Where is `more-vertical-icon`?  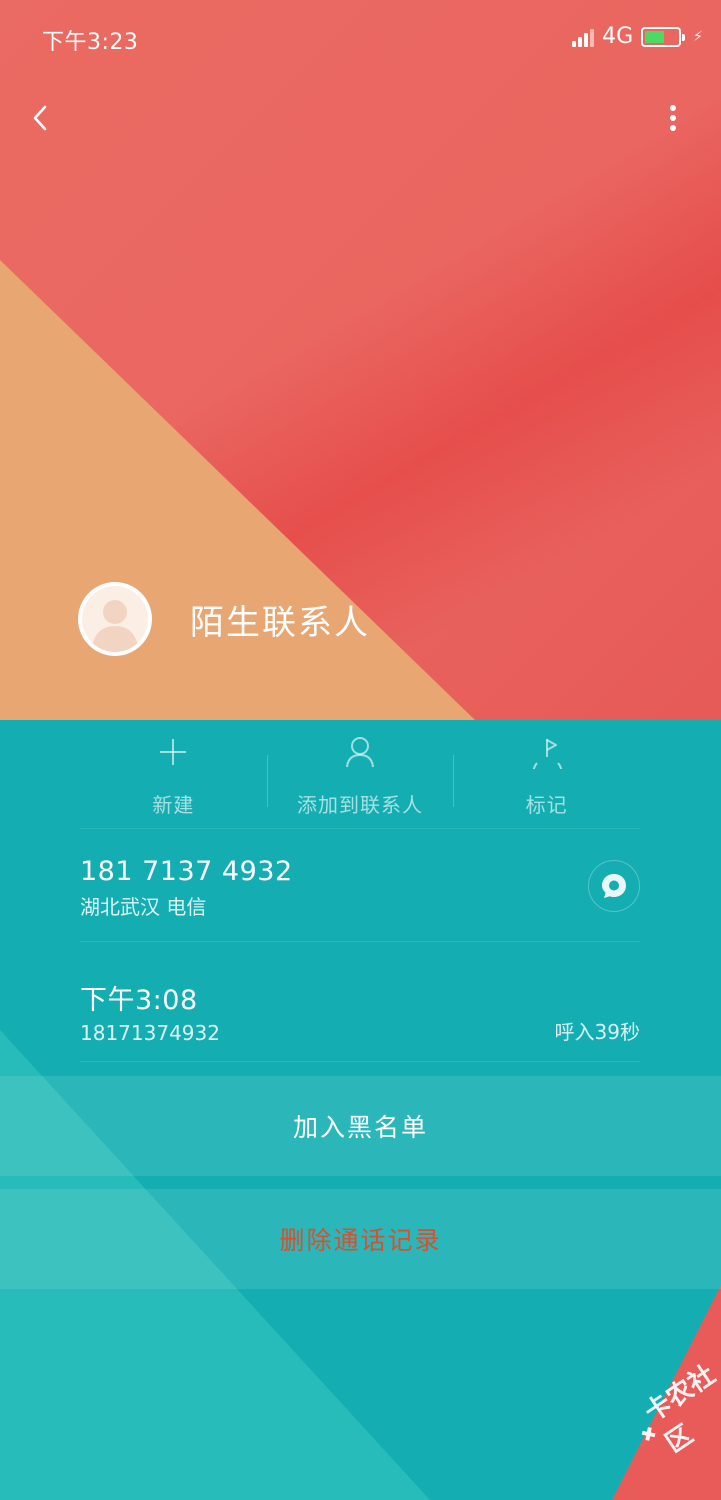 more-vertical-icon is located at coordinates (673, 118).